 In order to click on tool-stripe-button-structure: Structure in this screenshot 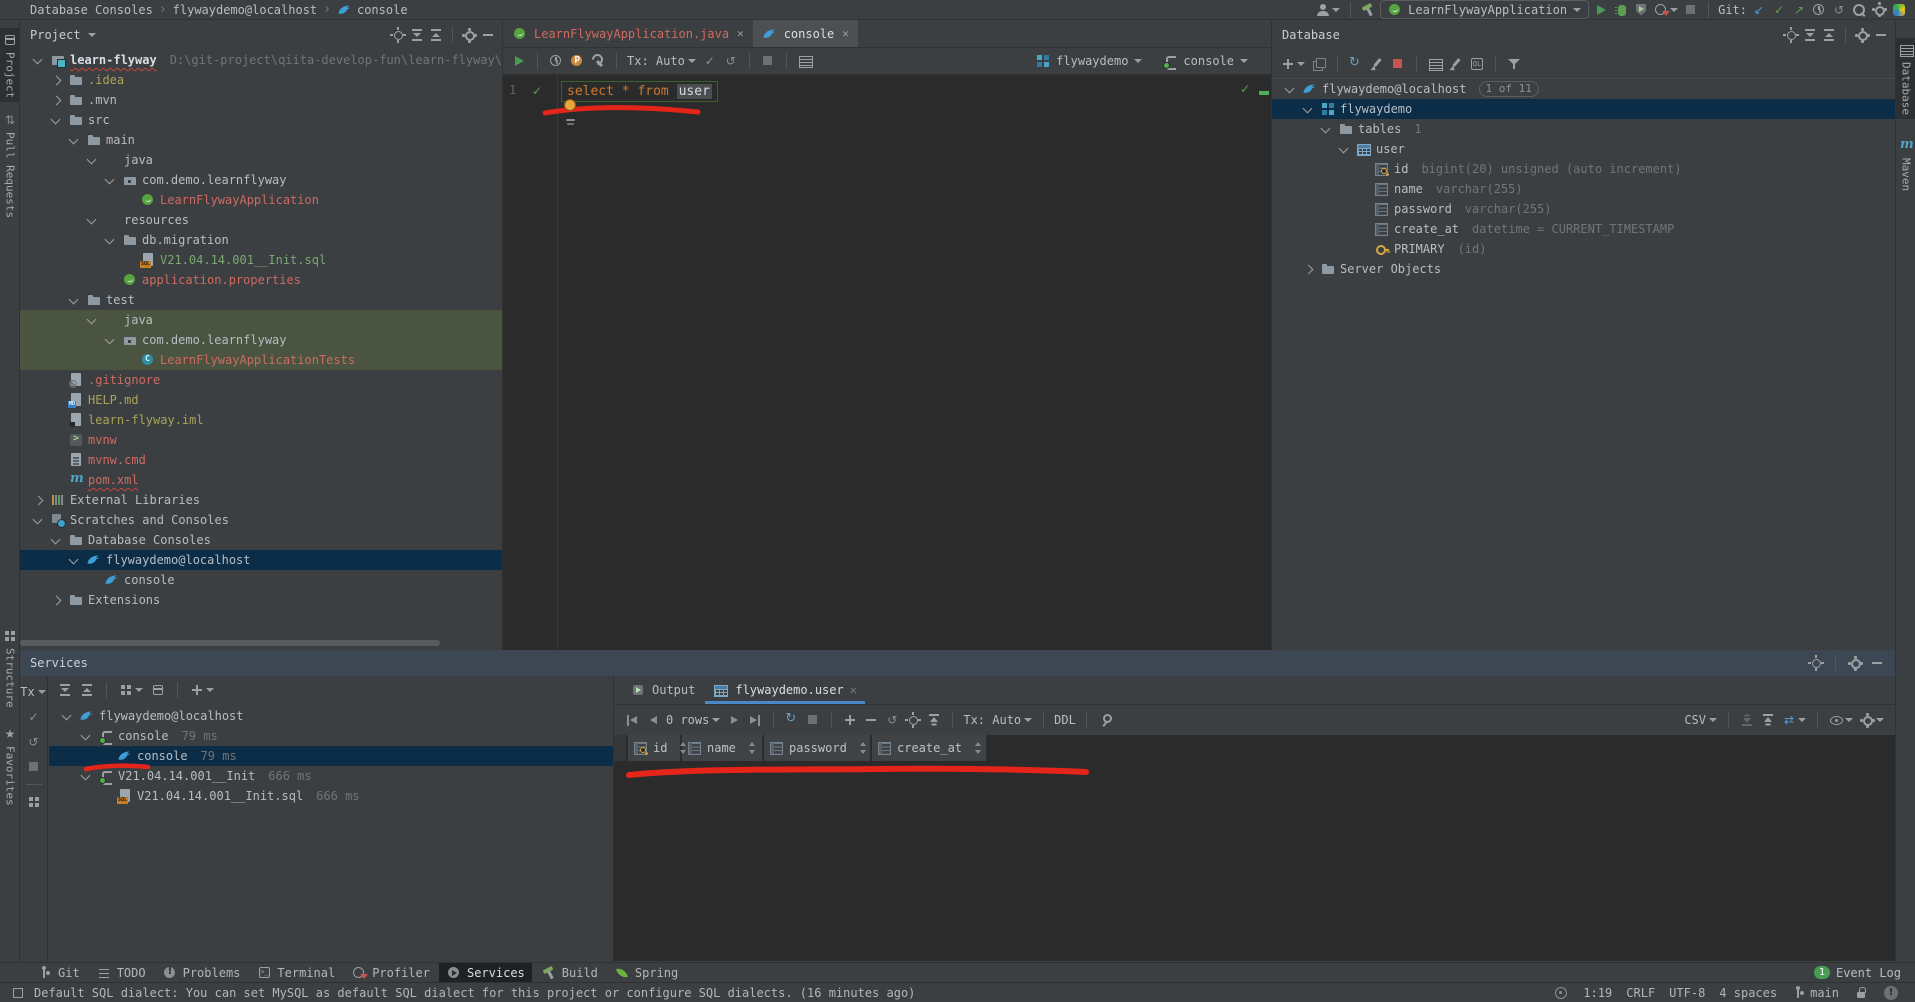, I will do `click(10, 668)`.